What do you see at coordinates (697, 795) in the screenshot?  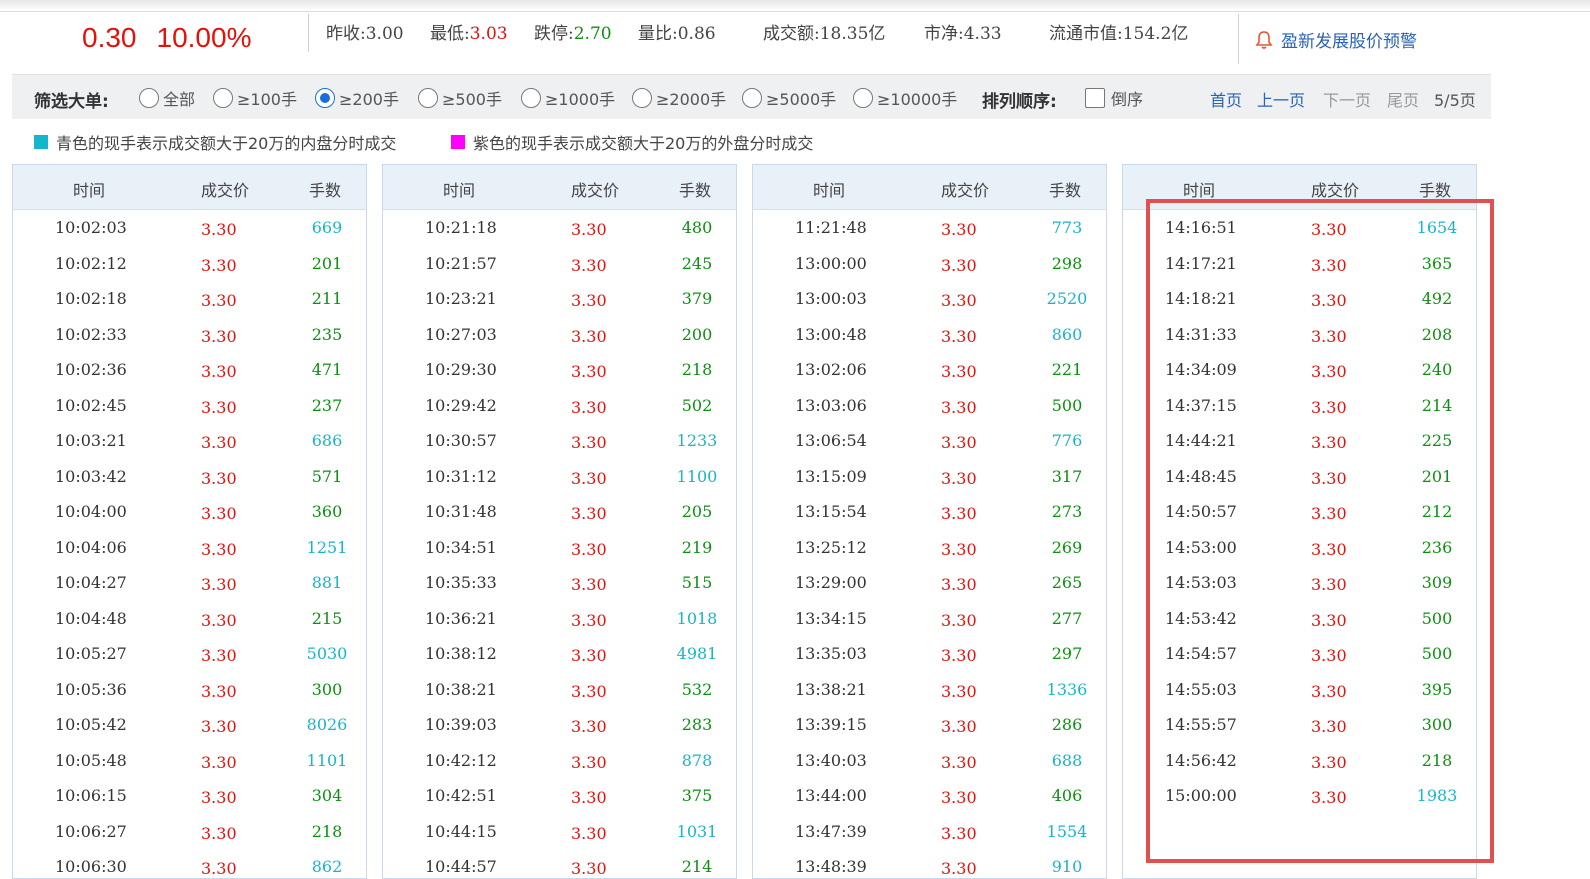 I see `trade-volume: 375` at bounding box center [697, 795].